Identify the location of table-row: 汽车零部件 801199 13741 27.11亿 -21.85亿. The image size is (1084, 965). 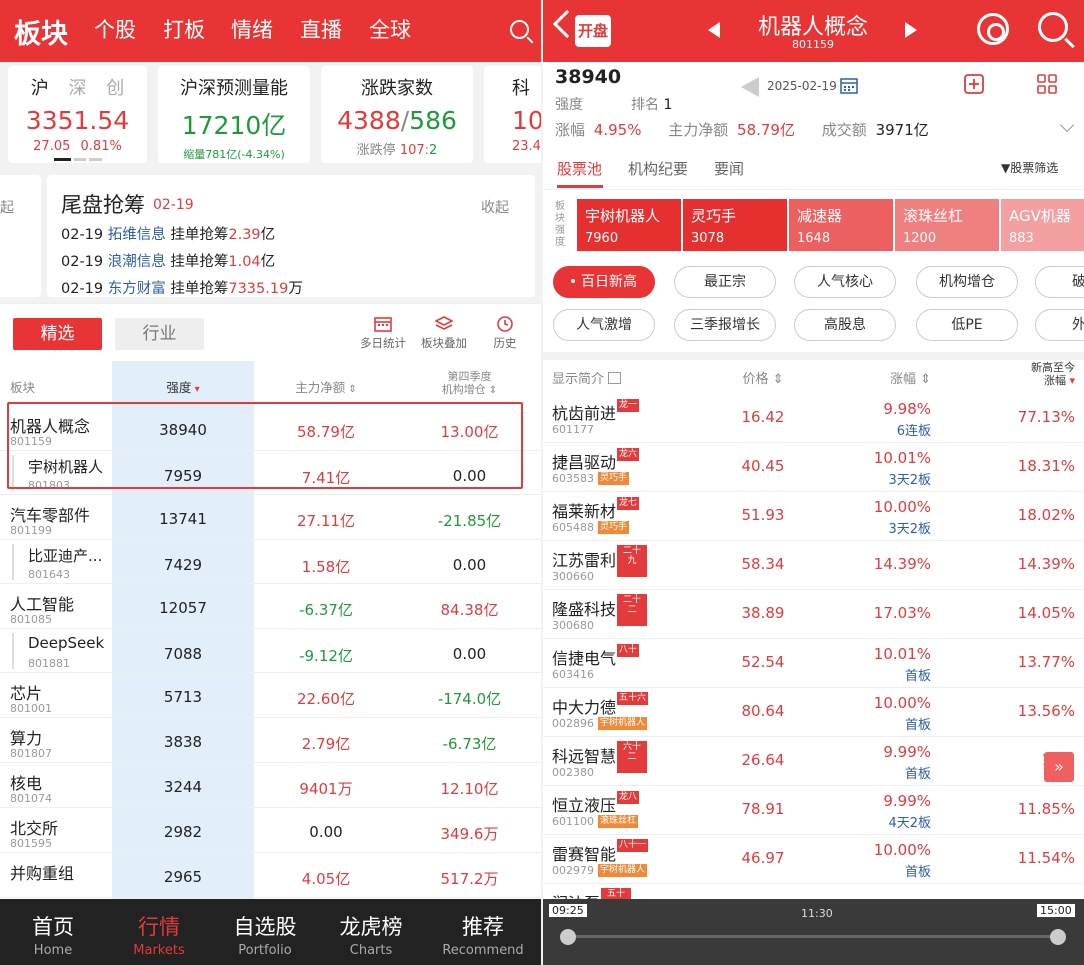
(270, 517).